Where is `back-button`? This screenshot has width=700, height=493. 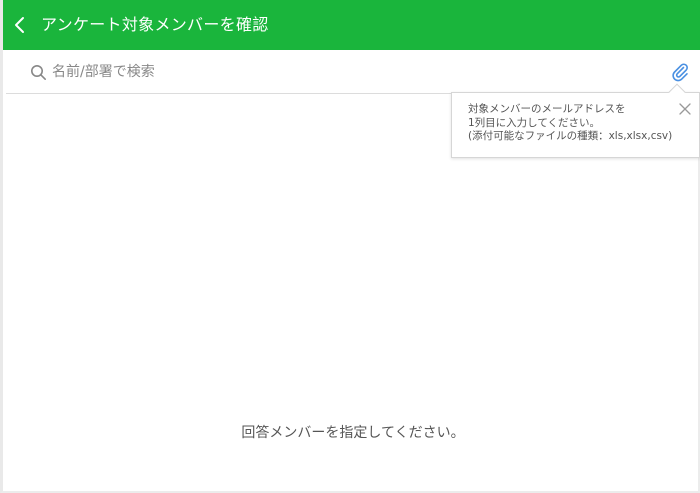
back-button is located at coordinates (21, 25).